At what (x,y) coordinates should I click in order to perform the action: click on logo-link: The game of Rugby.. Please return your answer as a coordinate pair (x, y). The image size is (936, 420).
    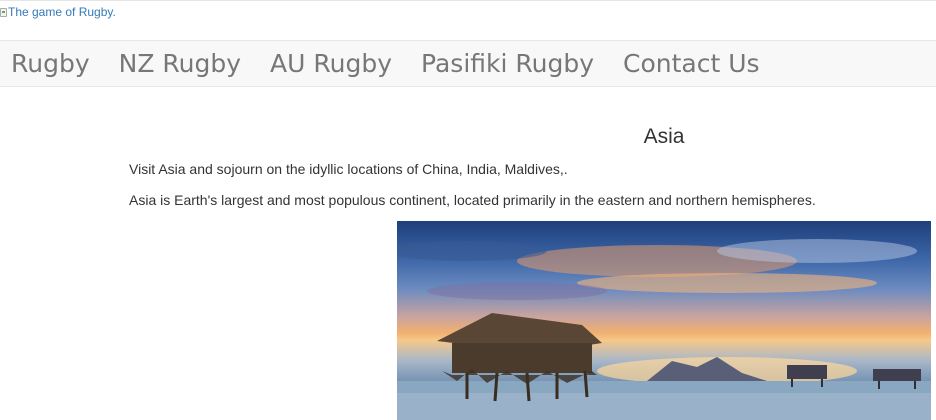
    Looking at the image, I should click on (58, 12).